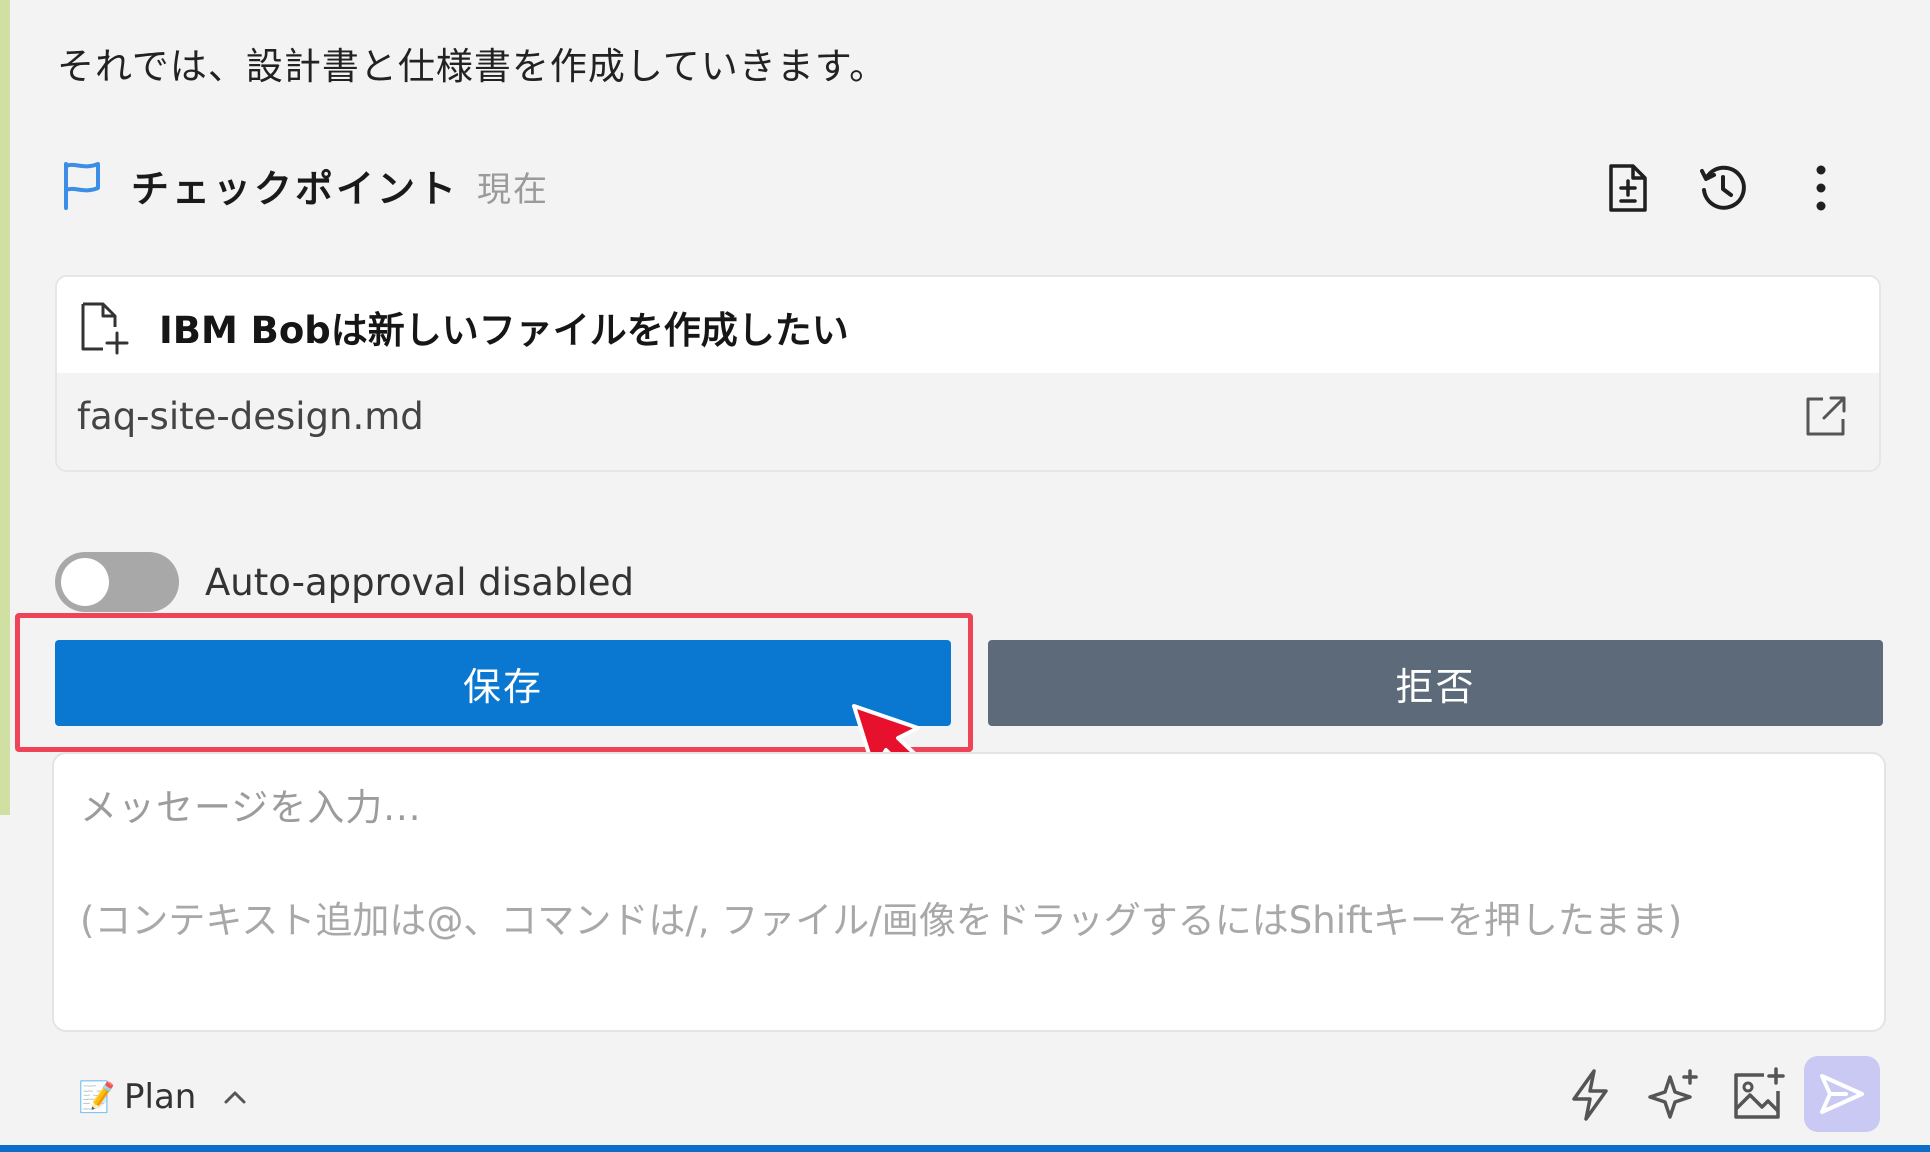 The image size is (1930, 1152). I want to click on checkpoint-actions, so click(1727, 188).